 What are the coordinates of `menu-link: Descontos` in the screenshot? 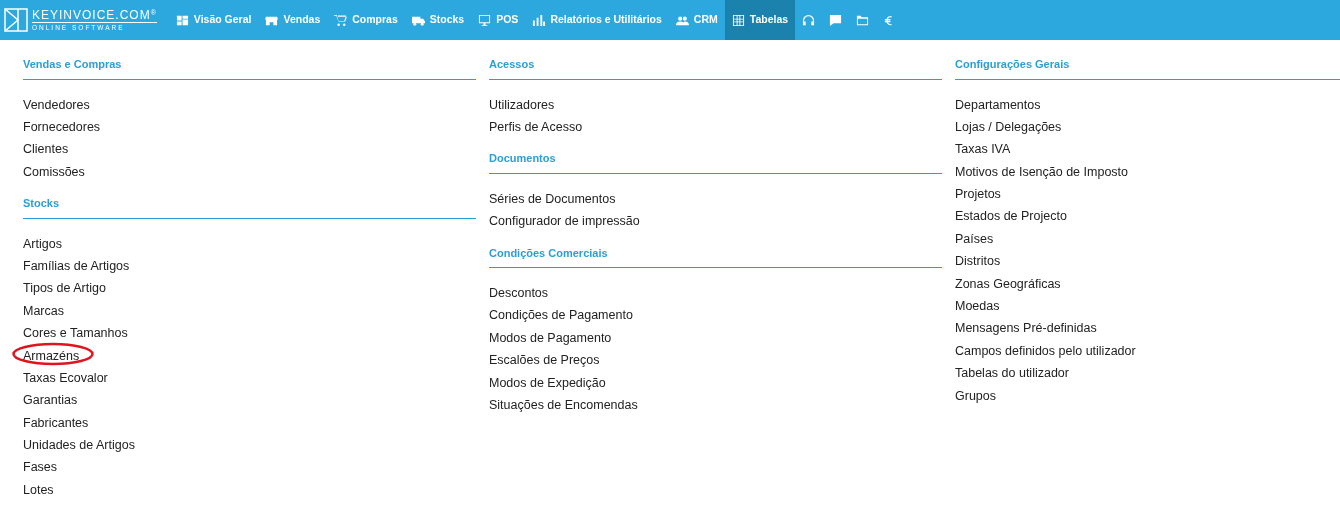 It's located at (519, 293).